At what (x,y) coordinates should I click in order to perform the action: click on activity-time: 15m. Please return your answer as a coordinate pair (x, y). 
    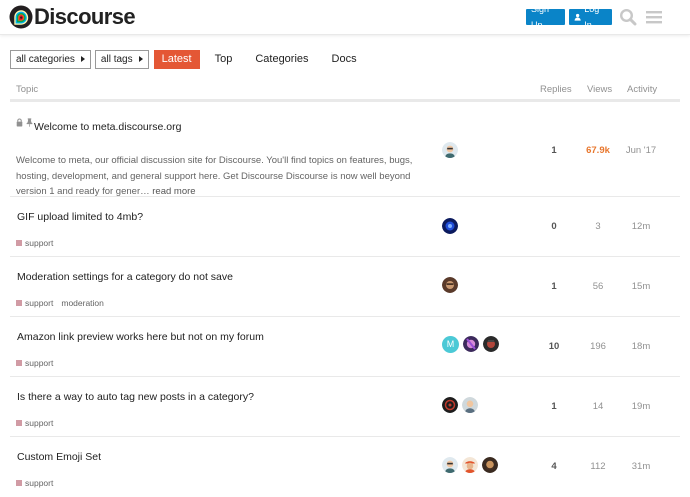
    Looking at the image, I should click on (641, 286).